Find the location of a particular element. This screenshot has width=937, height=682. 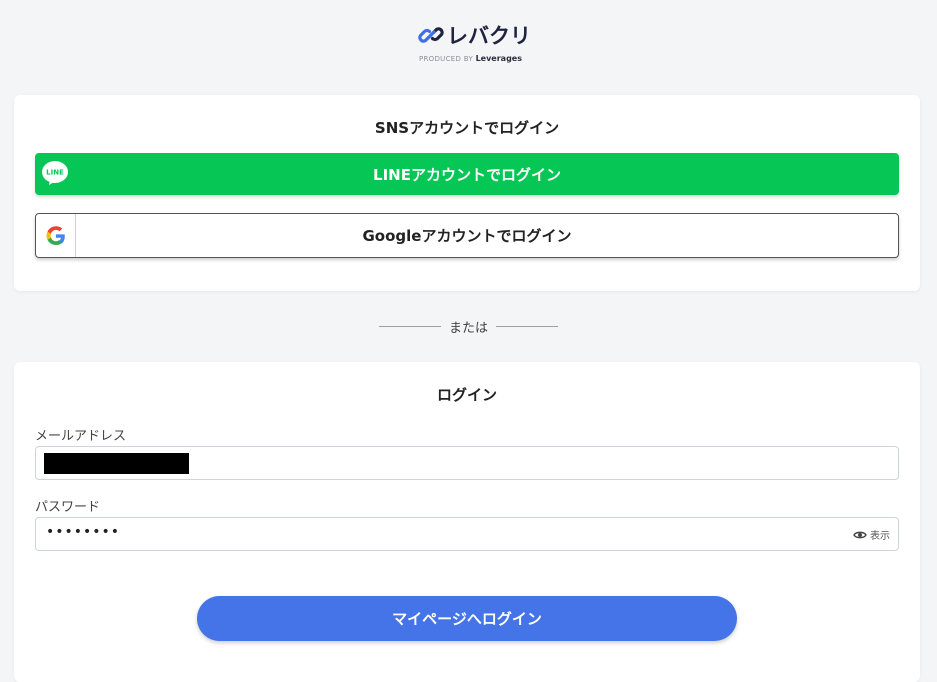

brand-logo: レバクリ PRODUCED BY Leverages is located at coordinates (474, 41).